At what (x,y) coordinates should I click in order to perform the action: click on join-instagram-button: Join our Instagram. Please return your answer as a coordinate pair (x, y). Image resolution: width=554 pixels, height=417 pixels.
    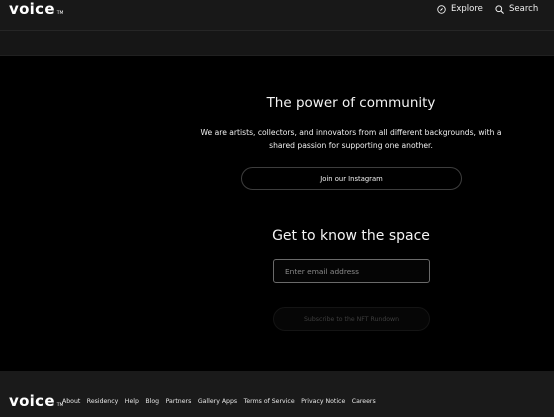
    Looking at the image, I should click on (351, 178).